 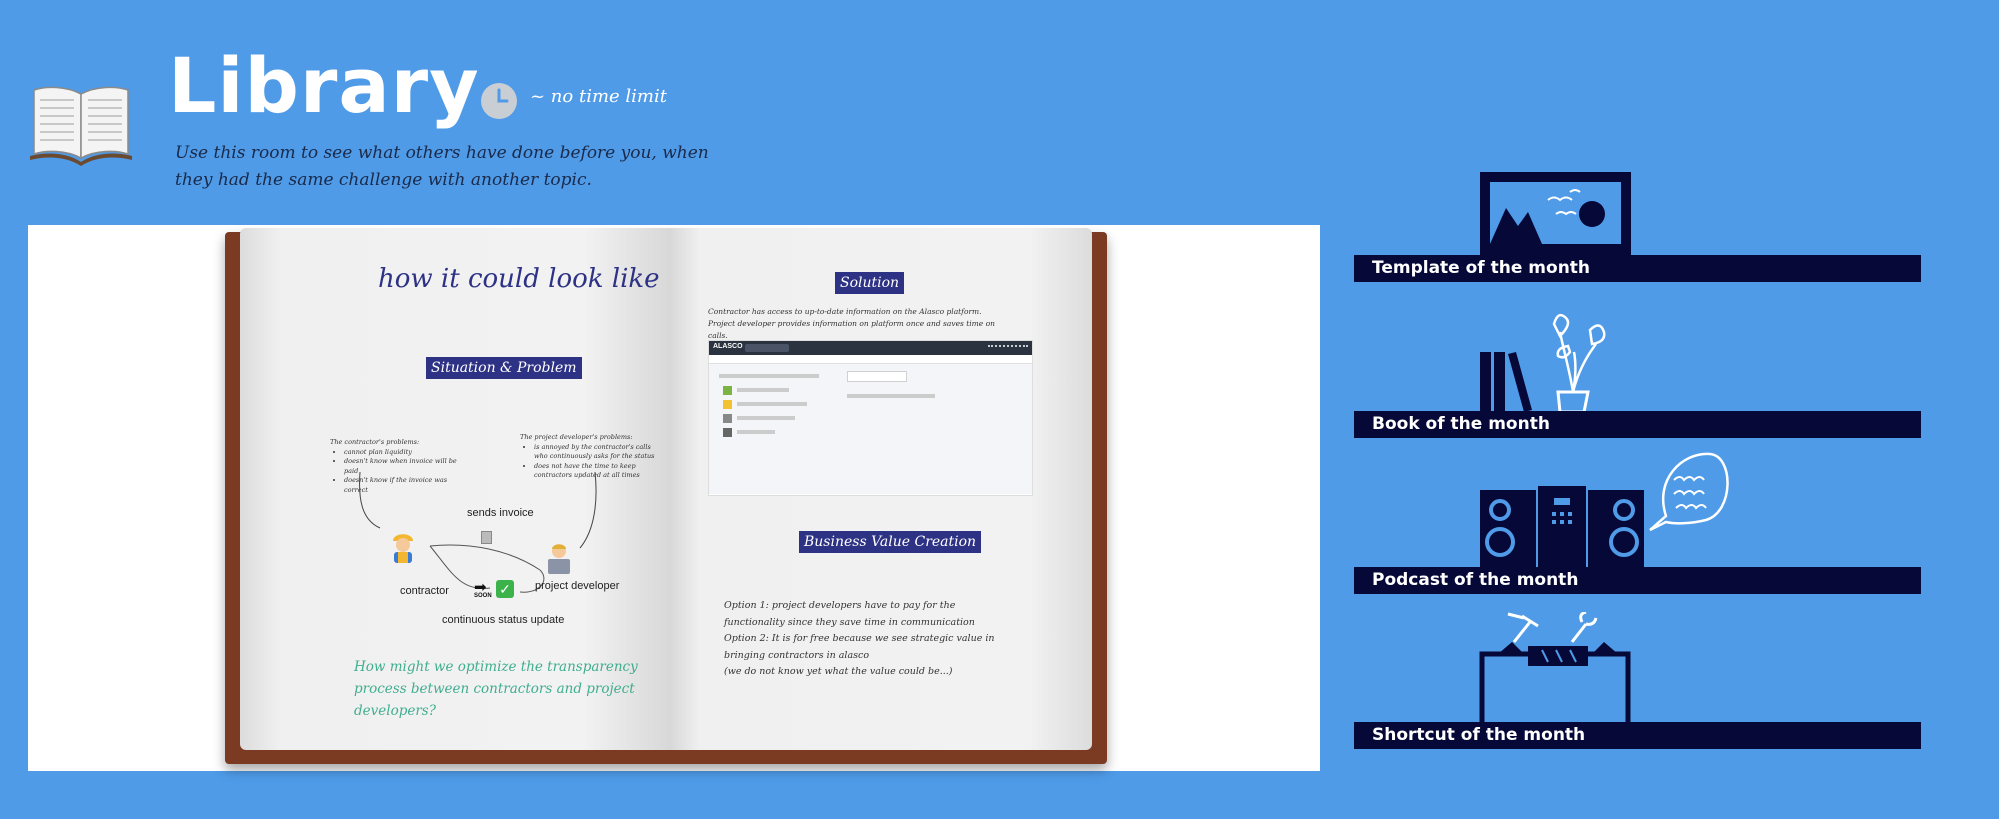 I want to click on continuous-status-label: continuous status update, so click(x=503, y=620).